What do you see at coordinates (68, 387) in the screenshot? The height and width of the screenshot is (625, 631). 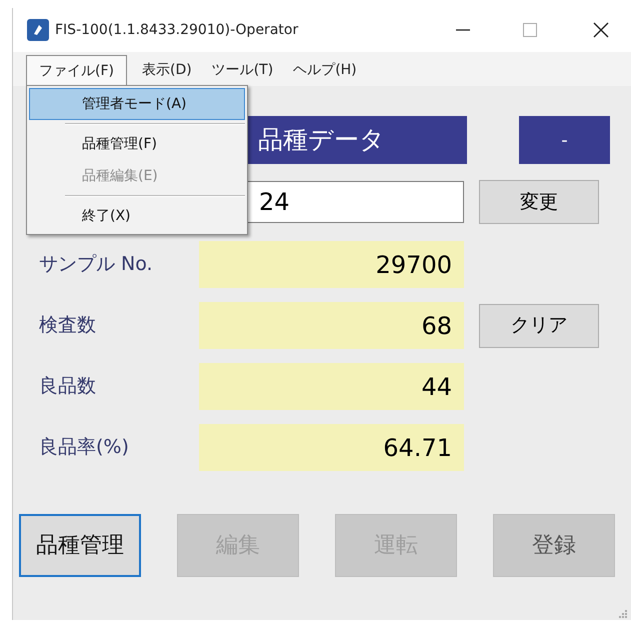 I see `field-label: 良品数` at bounding box center [68, 387].